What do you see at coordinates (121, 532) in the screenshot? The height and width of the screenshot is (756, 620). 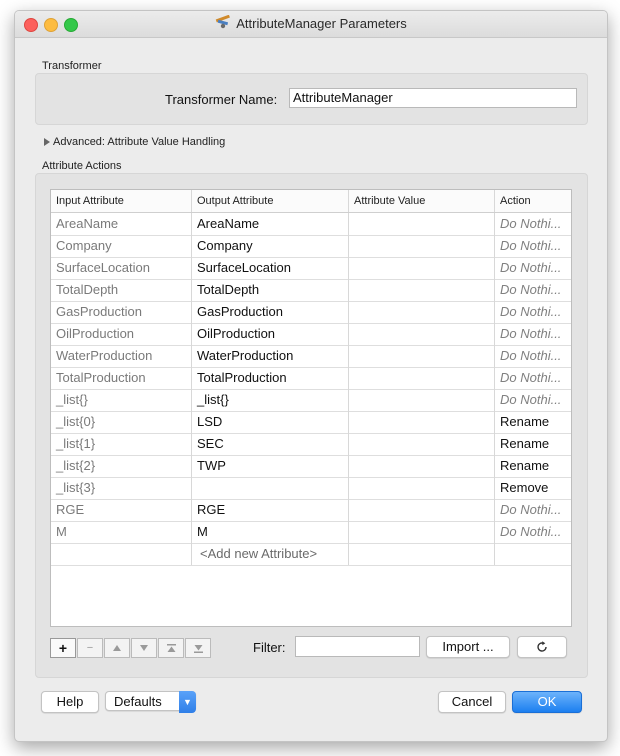 I see `table-cell-input: M` at bounding box center [121, 532].